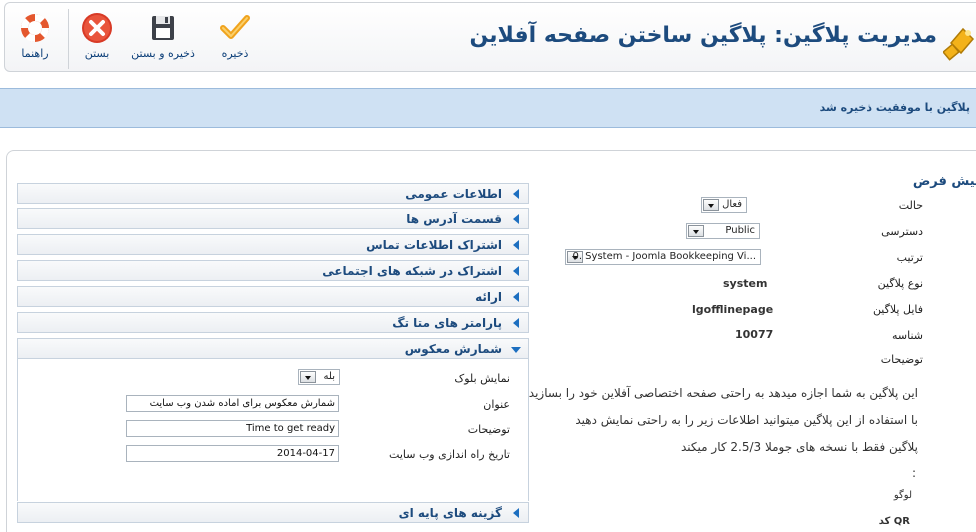 This screenshot has width=976, height=532. What do you see at coordinates (482, 378) in the screenshot?
I see `show-block-label: نمایش بلوک` at bounding box center [482, 378].